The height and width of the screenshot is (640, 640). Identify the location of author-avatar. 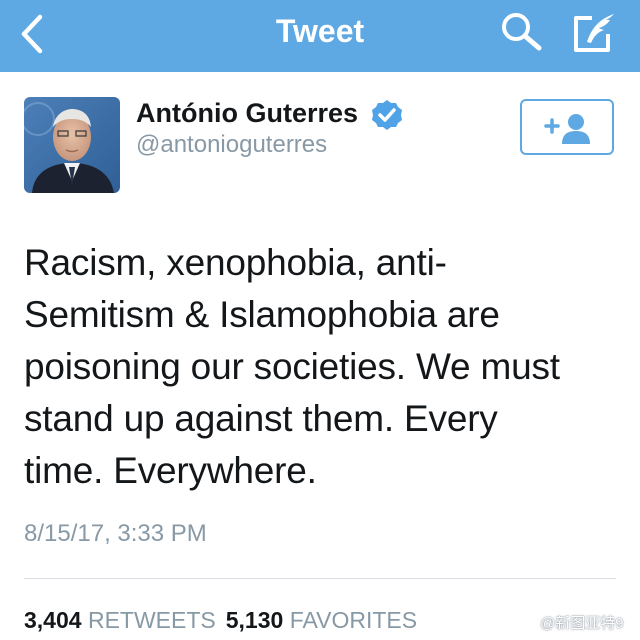
(72, 145).